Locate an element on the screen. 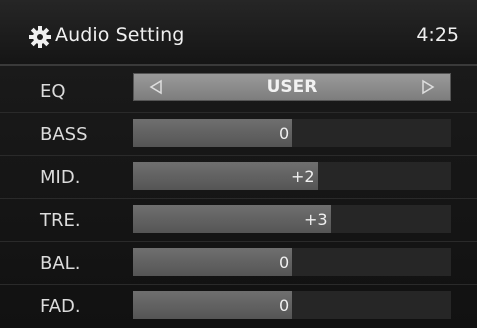 Image resolution: width=477 pixels, height=328 pixels. tre-value: +3 is located at coordinates (316, 219).